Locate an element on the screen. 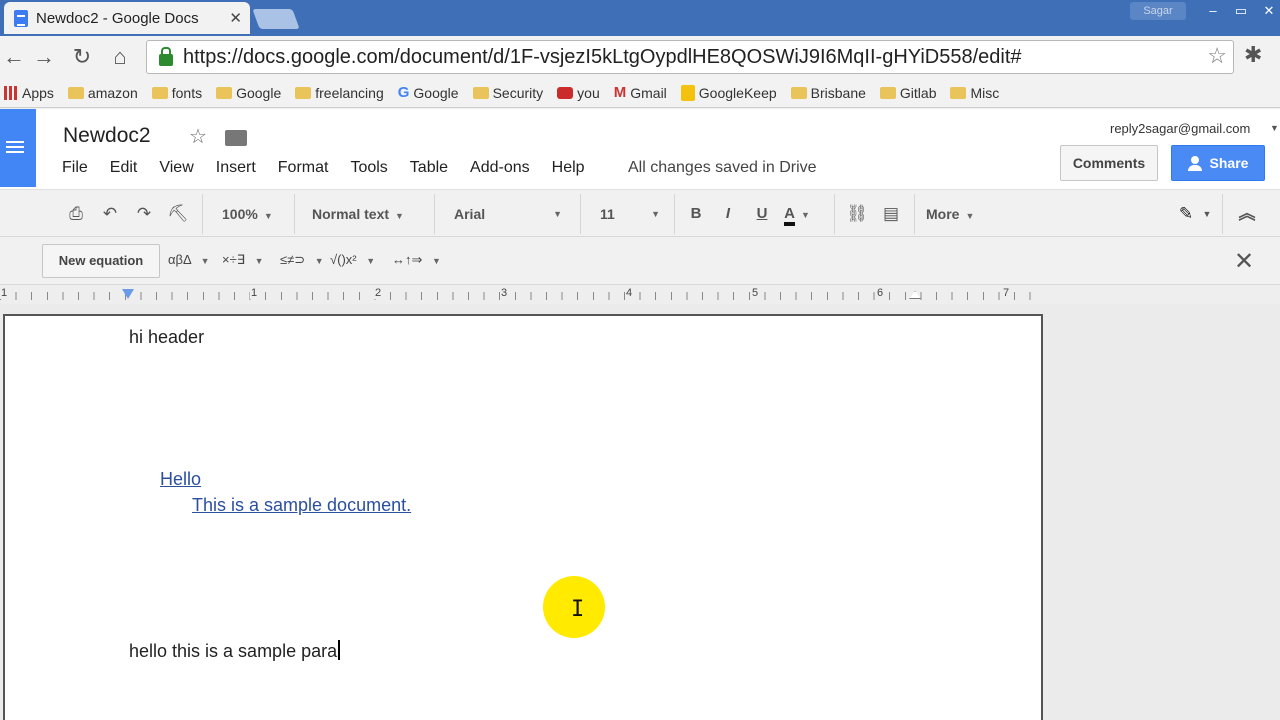 This screenshot has width=1280, height=720. document-title: Newdoc2 is located at coordinates (107, 136).